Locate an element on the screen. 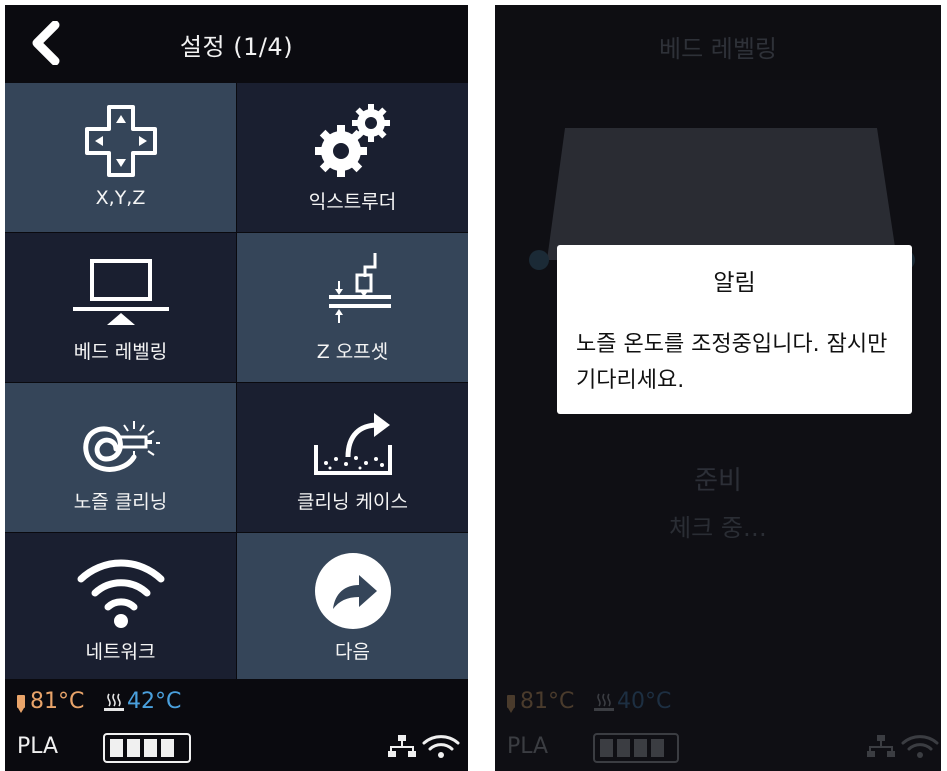  gears-icon is located at coordinates (352, 140).